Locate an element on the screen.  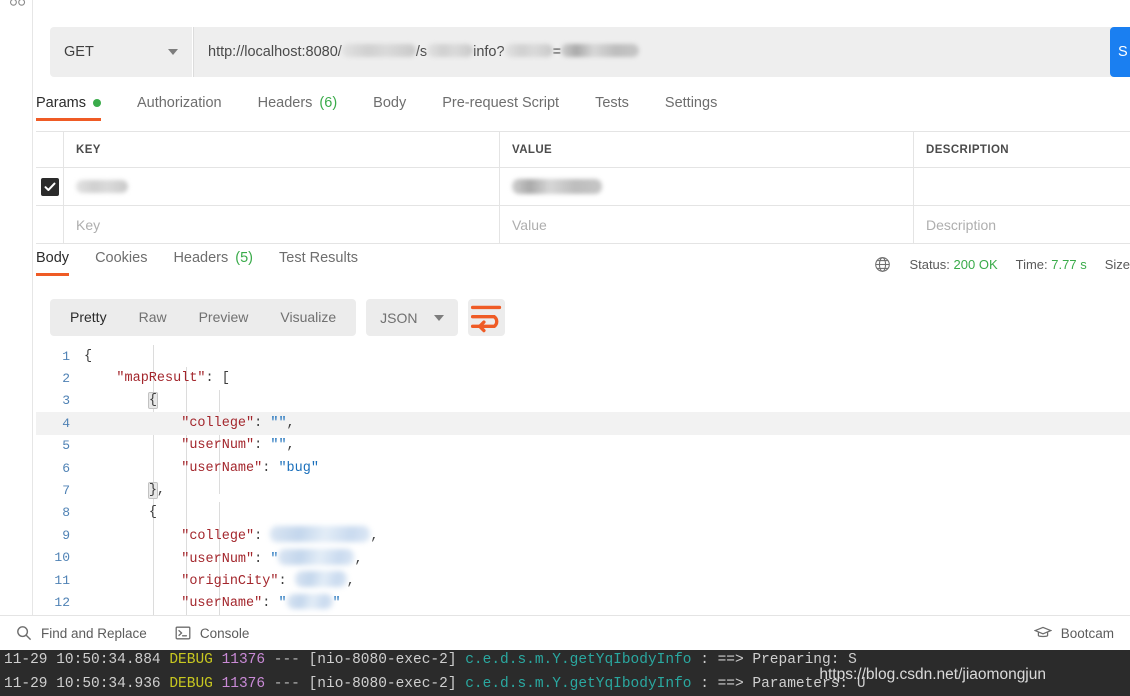
response-tab-body: Body is located at coordinates (53, 263).